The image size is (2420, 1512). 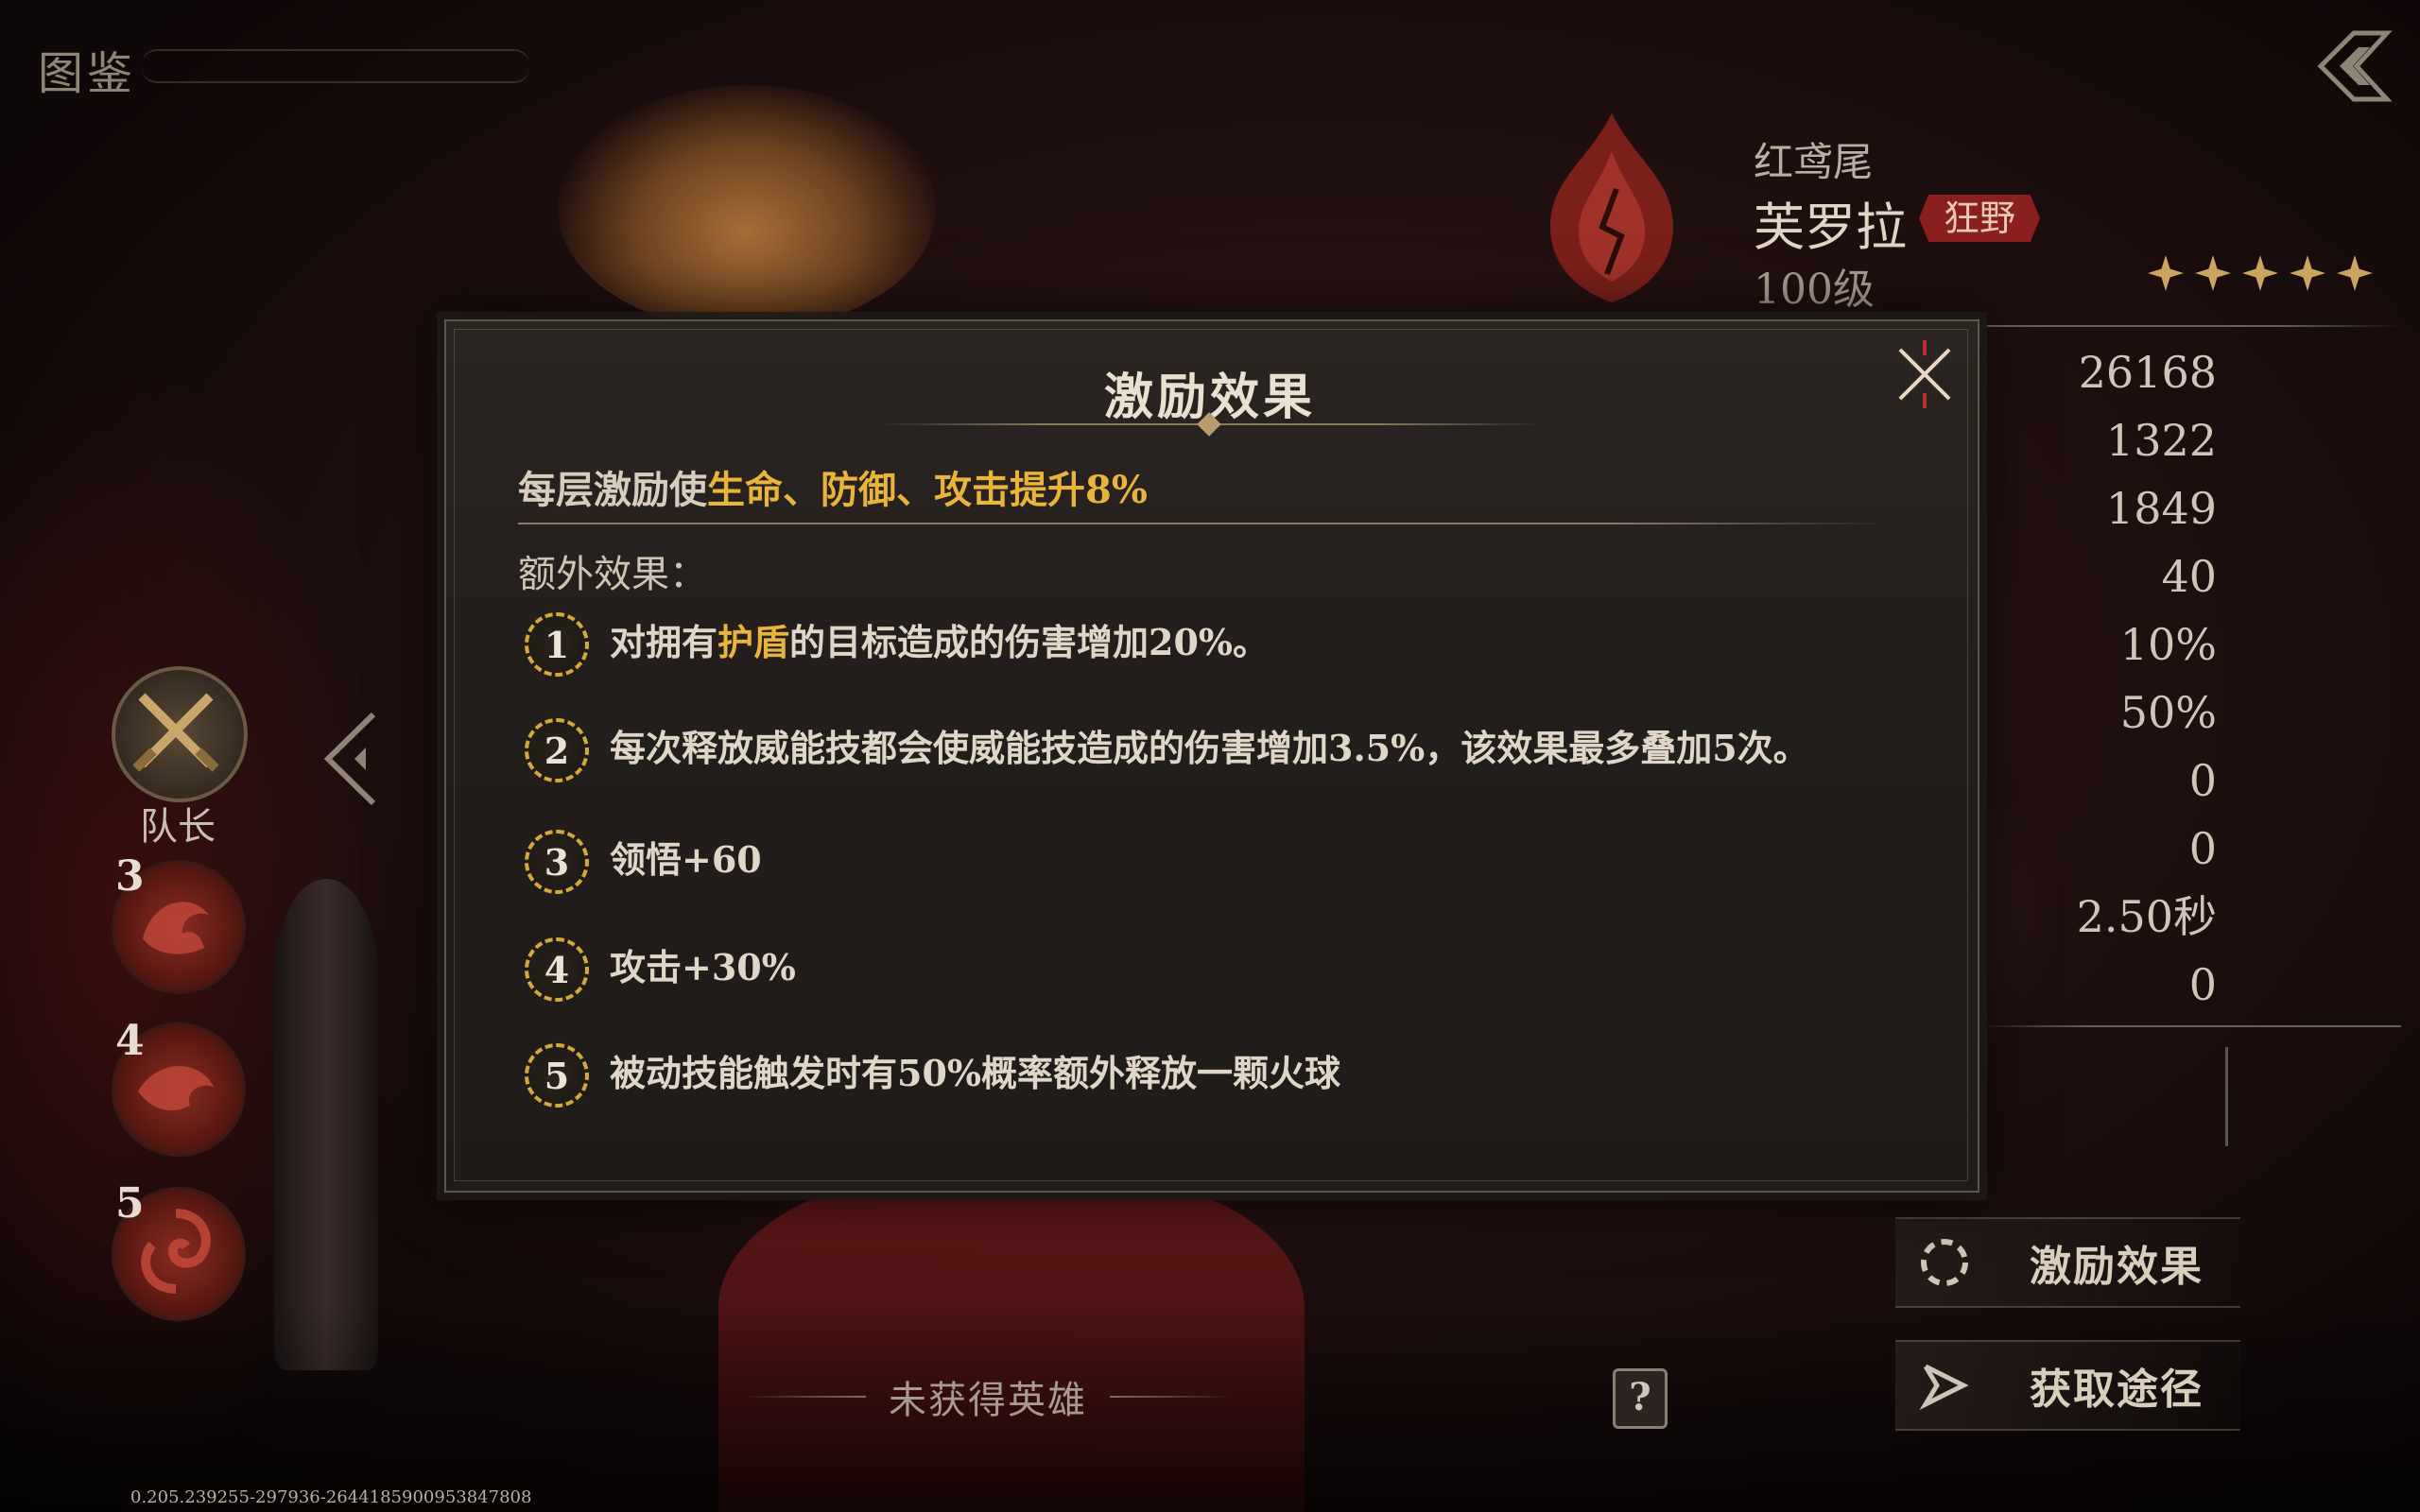 What do you see at coordinates (557, 1075) in the screenshot?
I see `effect-number-badge: 5` at bounding box center [557, 1075].